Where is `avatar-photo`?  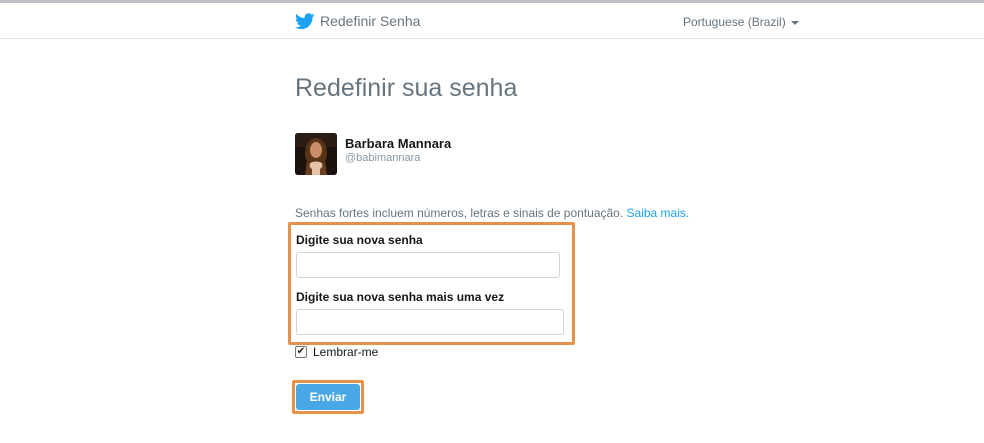
avatar-photo is located at coordinates (316, 154).